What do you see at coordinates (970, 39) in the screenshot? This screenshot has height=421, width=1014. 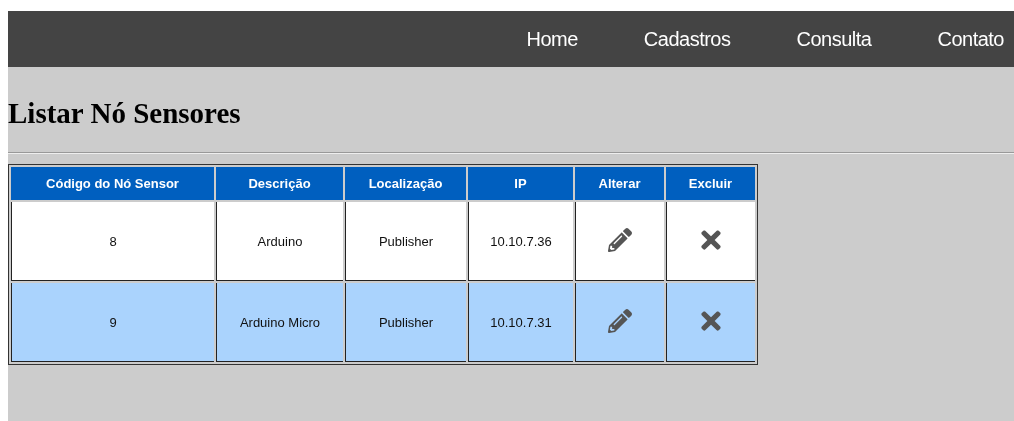 I see `nav-link: Contato` at bounding box center [970, 39].